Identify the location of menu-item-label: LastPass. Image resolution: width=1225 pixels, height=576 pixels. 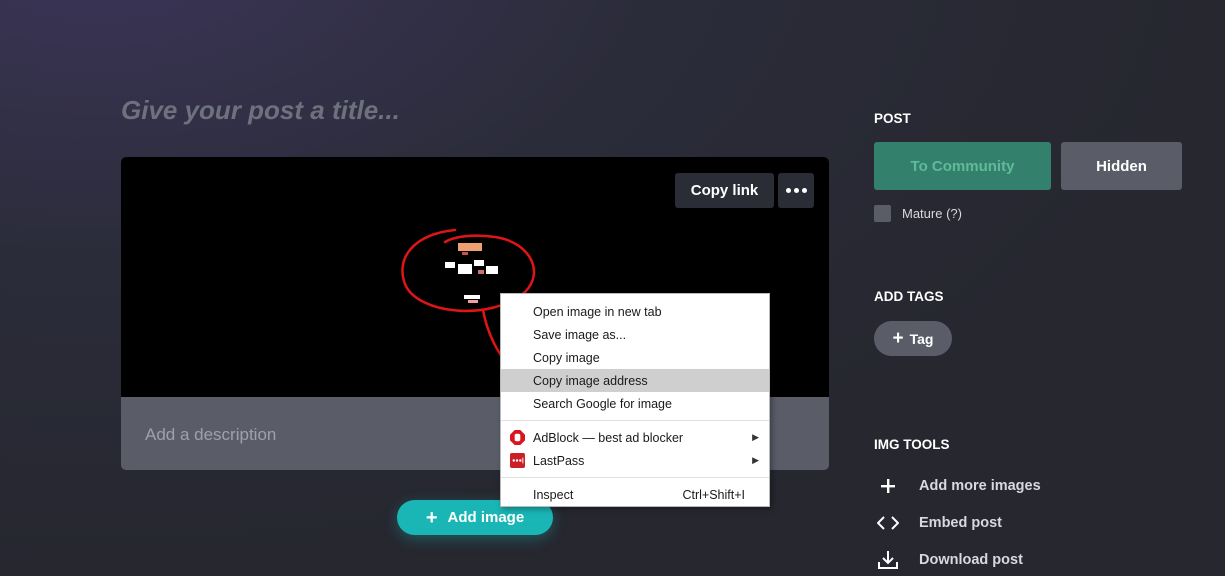
(559, 460).